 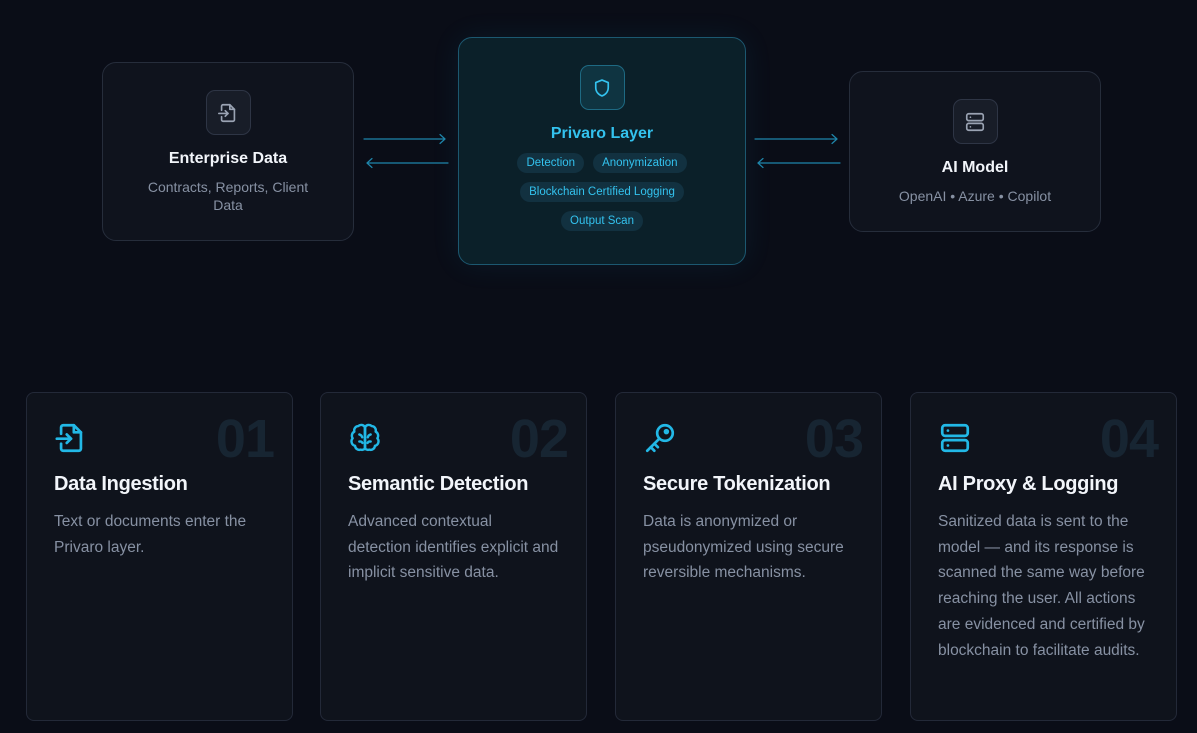 I want to click on privaro-layer-title: Privaro Layer, so click(x=602, y=133).